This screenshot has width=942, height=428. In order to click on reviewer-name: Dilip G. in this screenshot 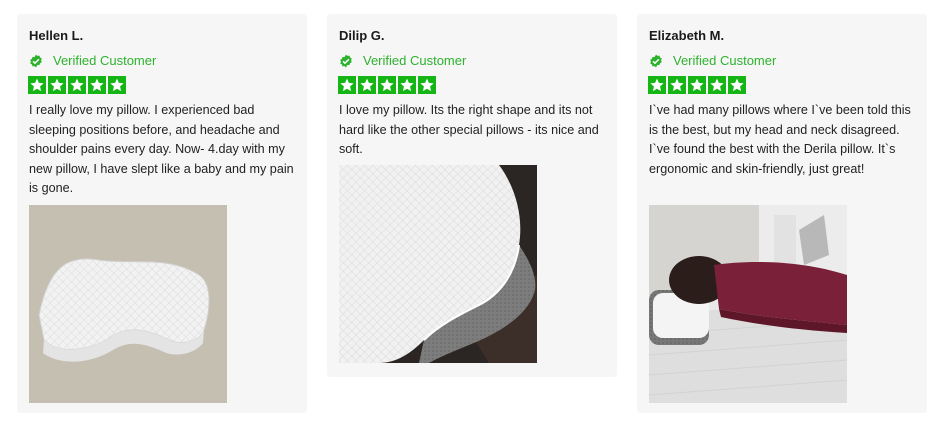, I will do `click(362, 35)`.